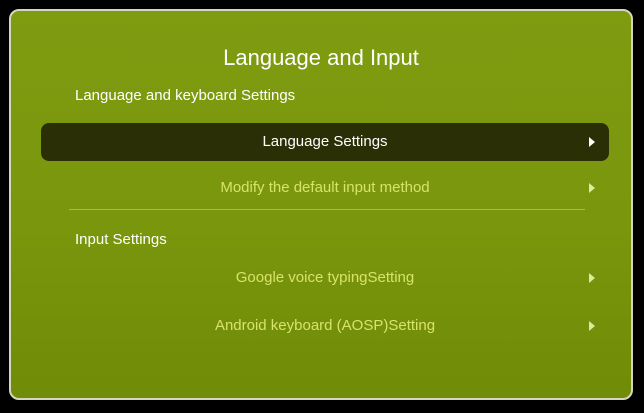 The image size is (644, 413). Describe the element at coordinates (185, 95) in the screenshot. I see `section-header-language-keyboard: Language and keyboard Settings` at that location.